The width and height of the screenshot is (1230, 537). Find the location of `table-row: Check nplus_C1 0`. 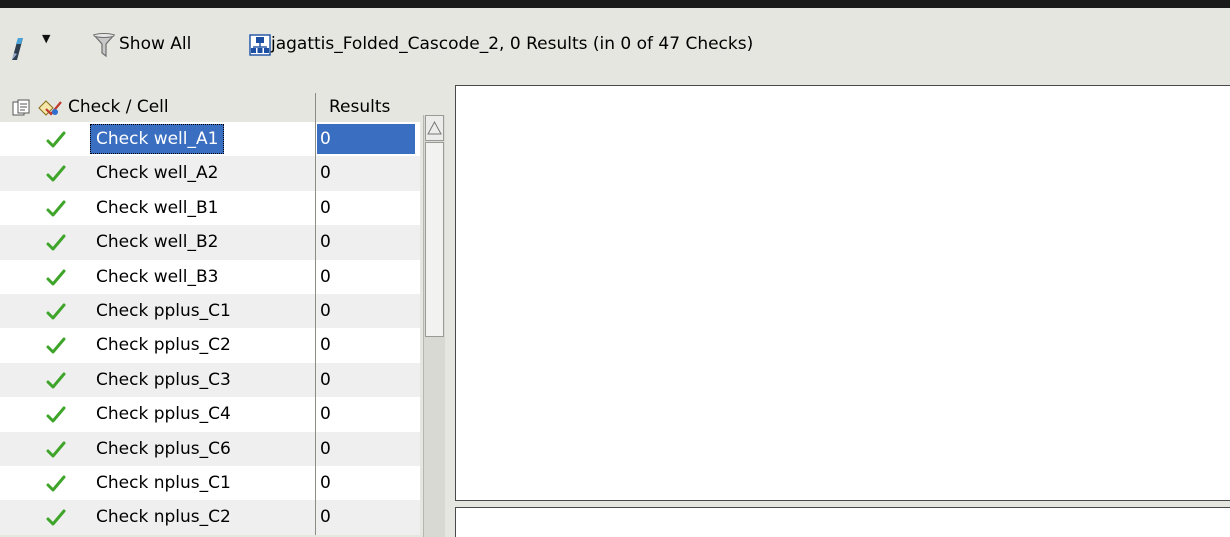

table-row: Check nplus_C1 0 is located at coordinates (210, 483).